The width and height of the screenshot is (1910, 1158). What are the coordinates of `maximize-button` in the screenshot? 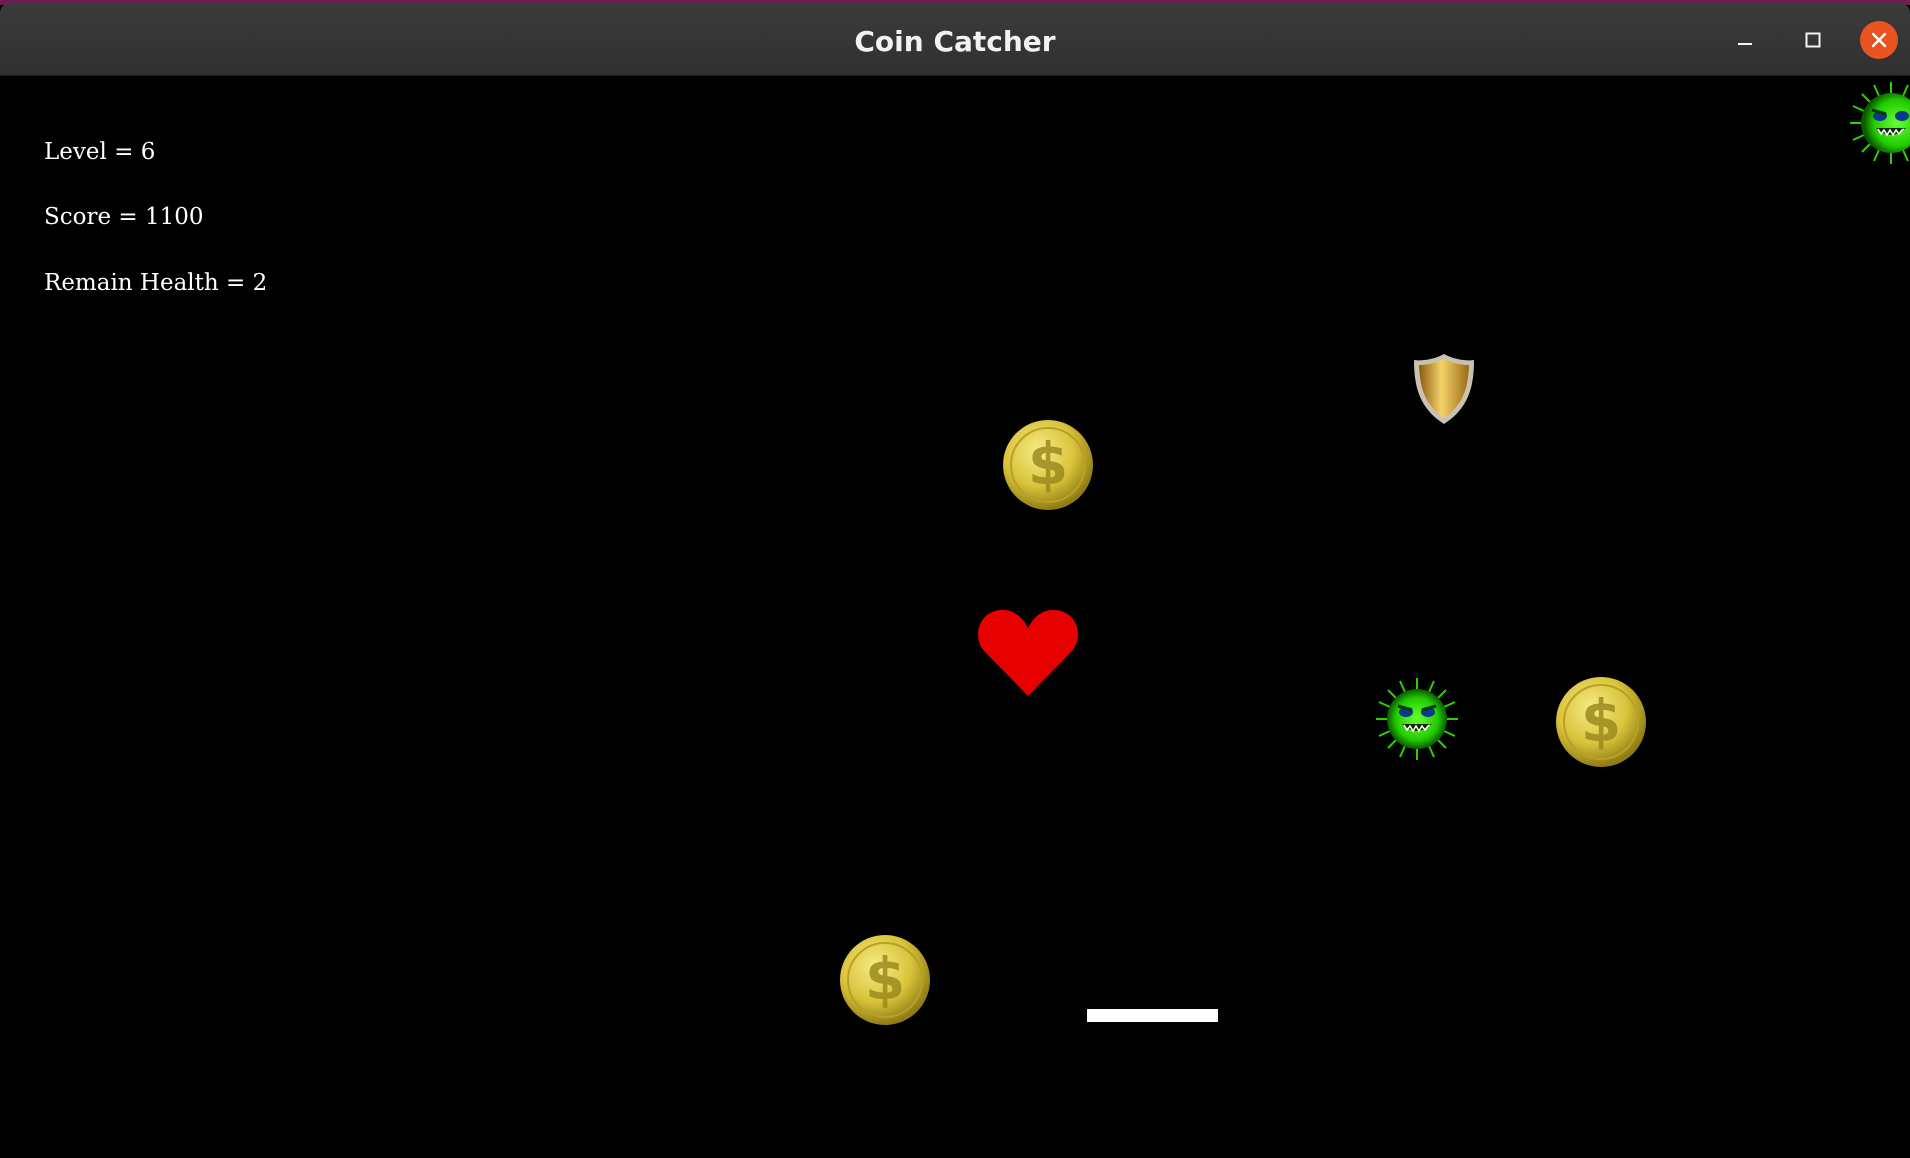 It's located at (1813, 40).